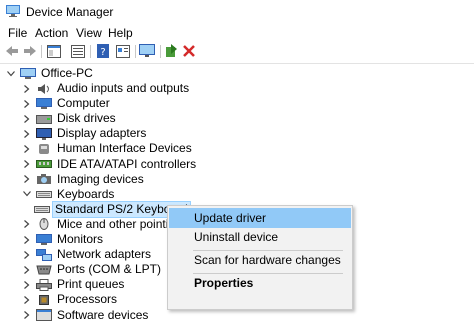 The height and width of the screenshot is (324, 474). Describe the element at coordinates (78, 51) in the screenshot. I see `refresh-list-icon` at that location.